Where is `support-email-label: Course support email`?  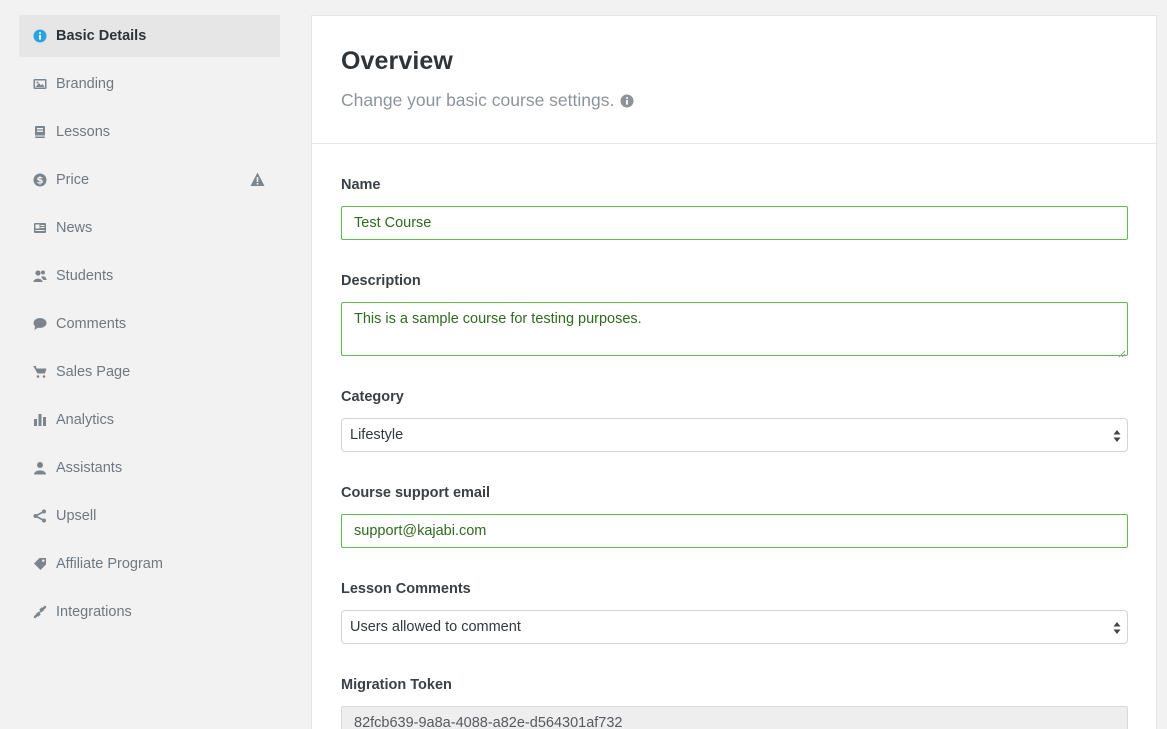 support-email-label: Course support email is located at coordinates (416, 493).